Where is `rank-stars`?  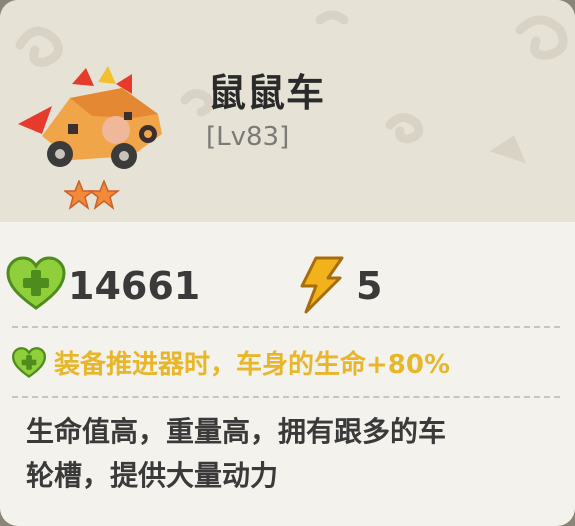 rank-stars is located at coordinates (92, 195).